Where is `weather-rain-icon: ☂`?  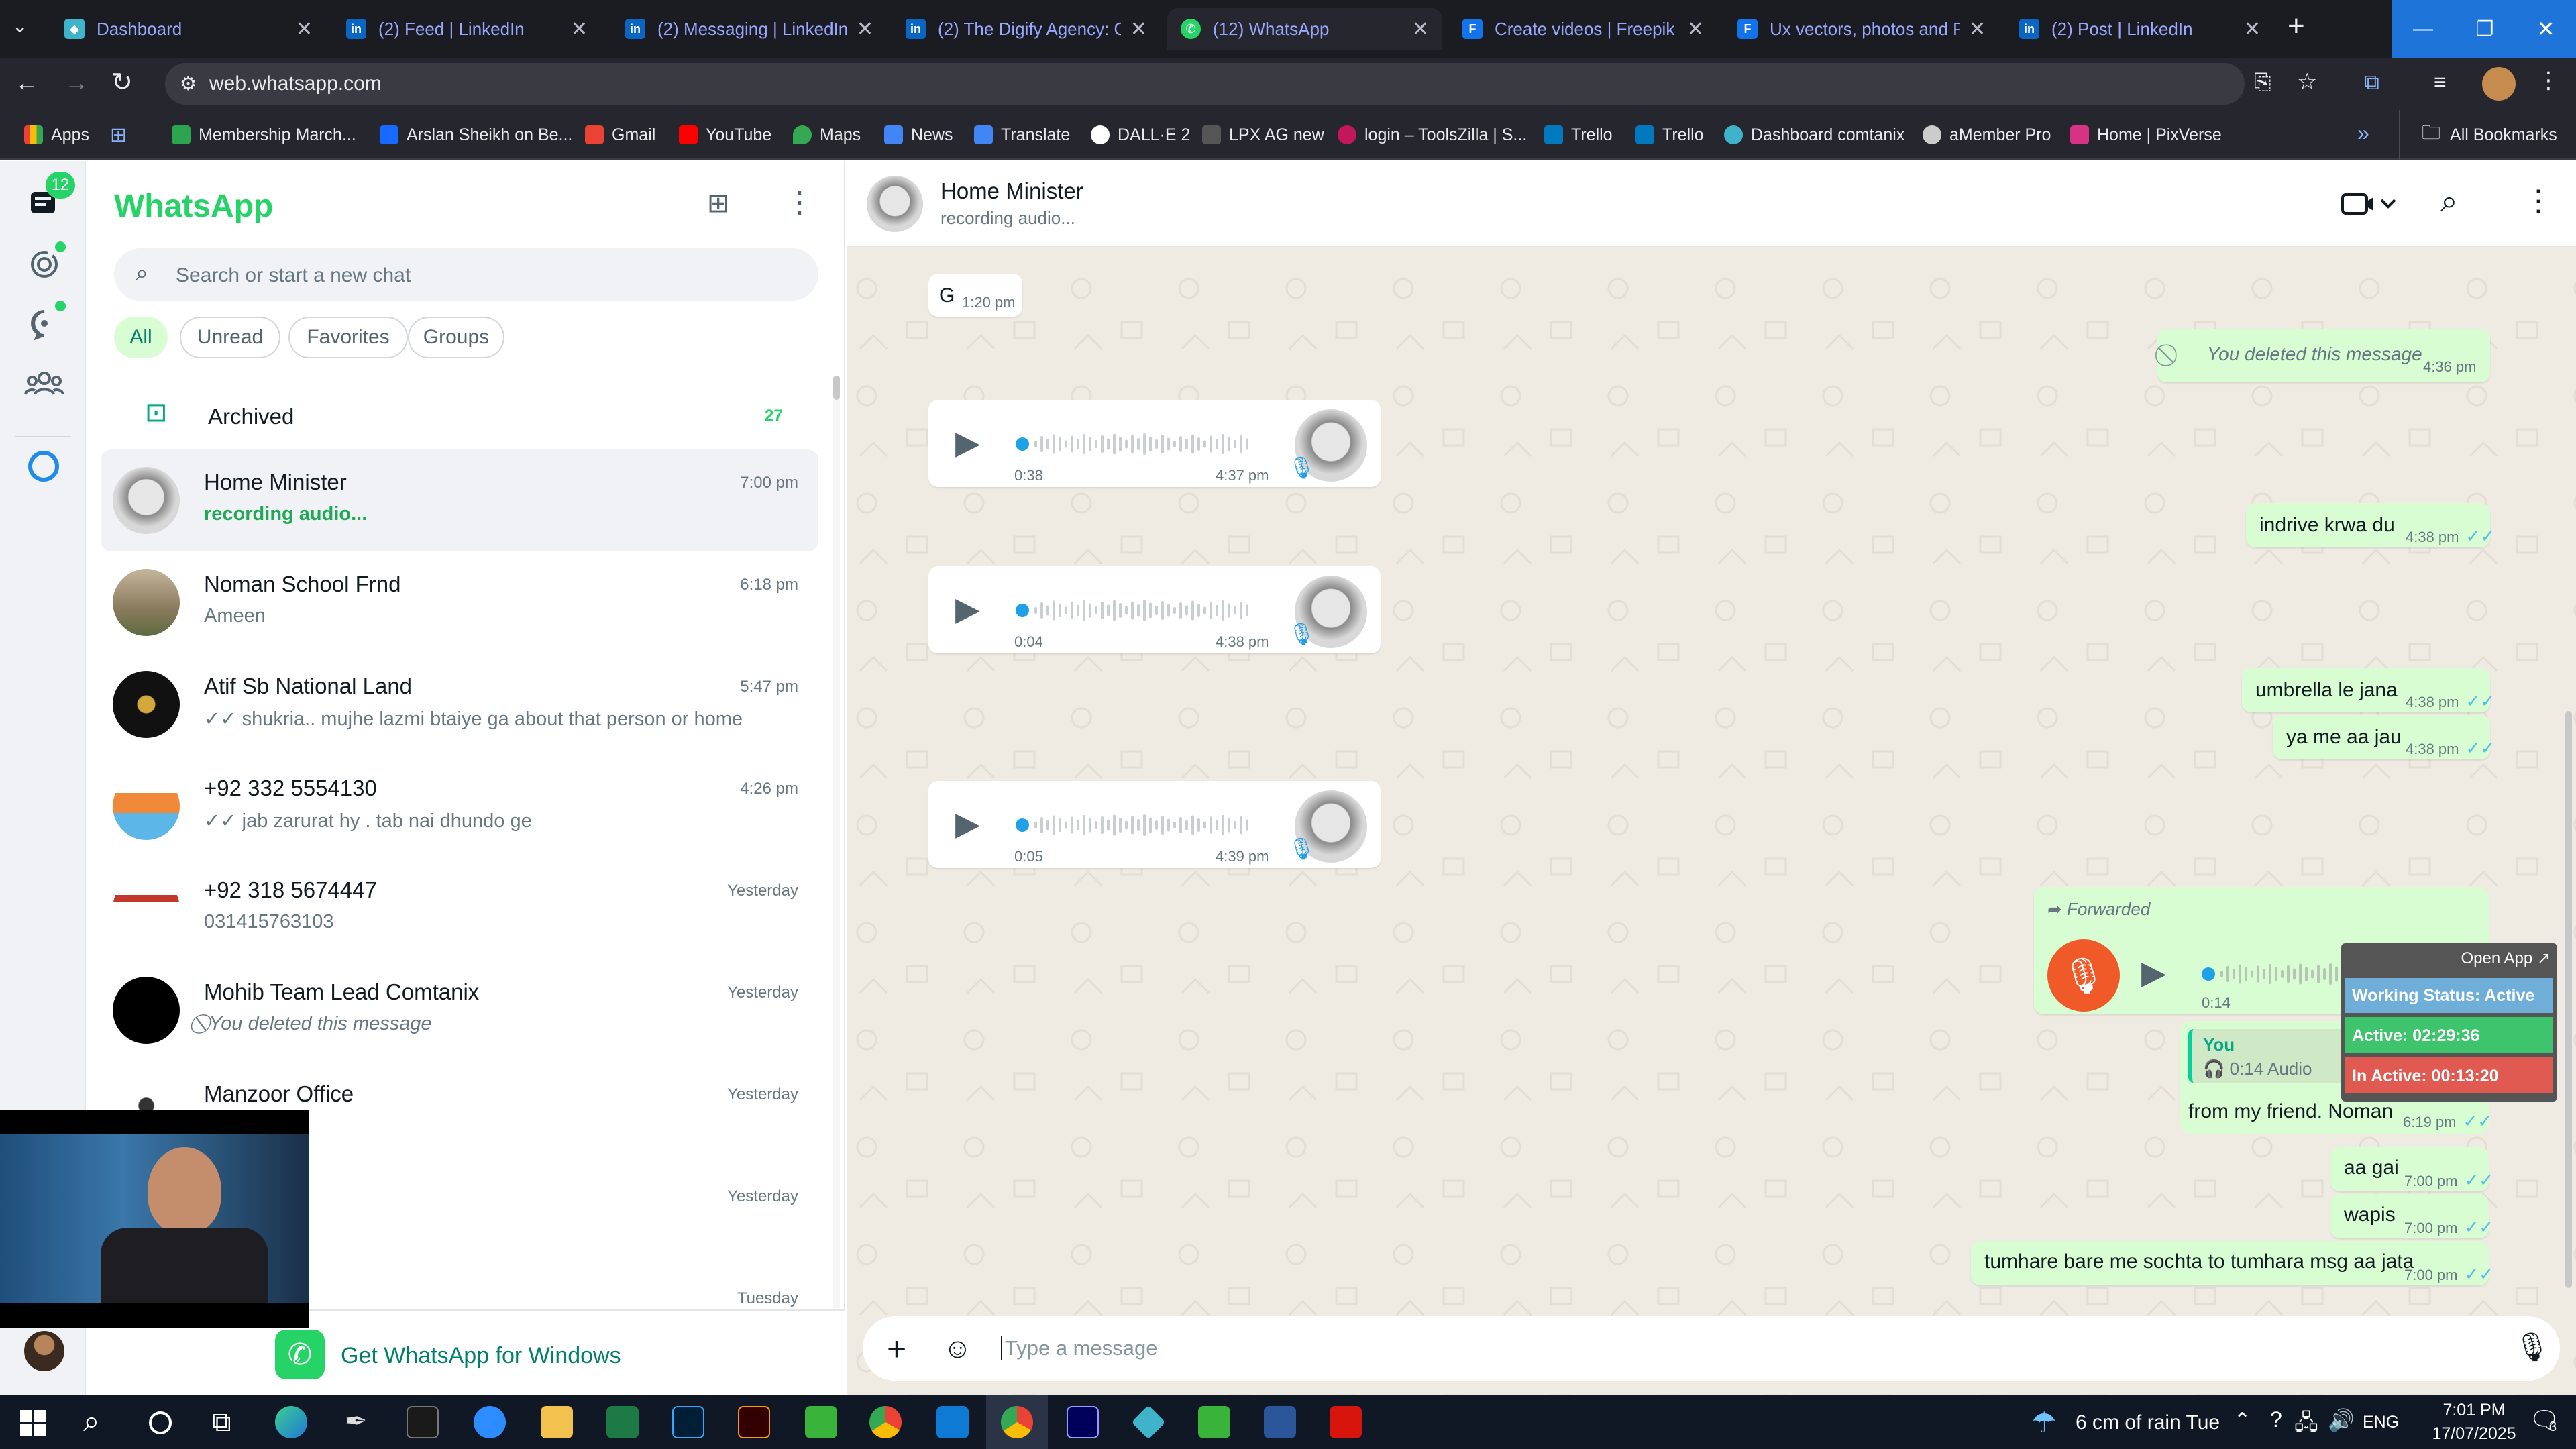
weather-rain-icon: ☂ is located at coordinates (2044, 1422).